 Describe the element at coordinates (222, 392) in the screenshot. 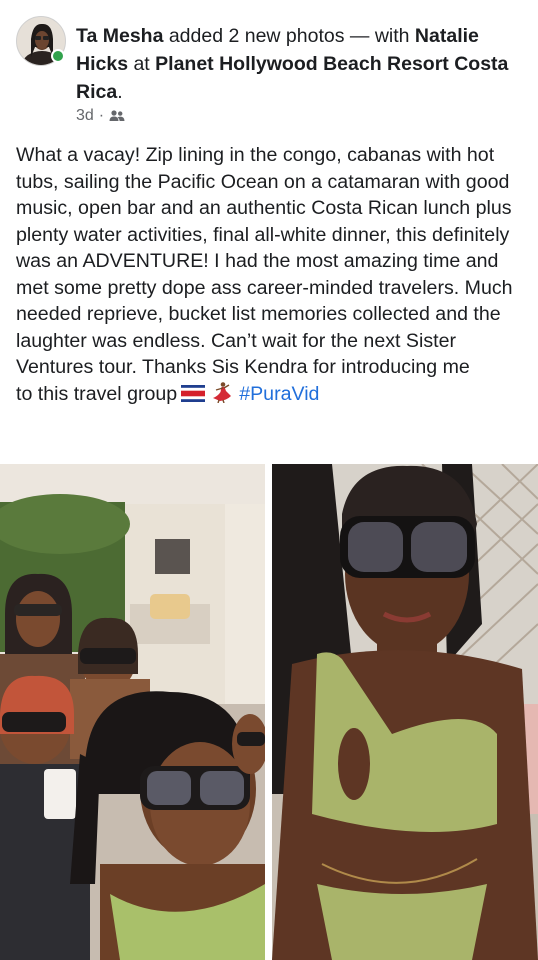

I see `dancer-icon` at that location.